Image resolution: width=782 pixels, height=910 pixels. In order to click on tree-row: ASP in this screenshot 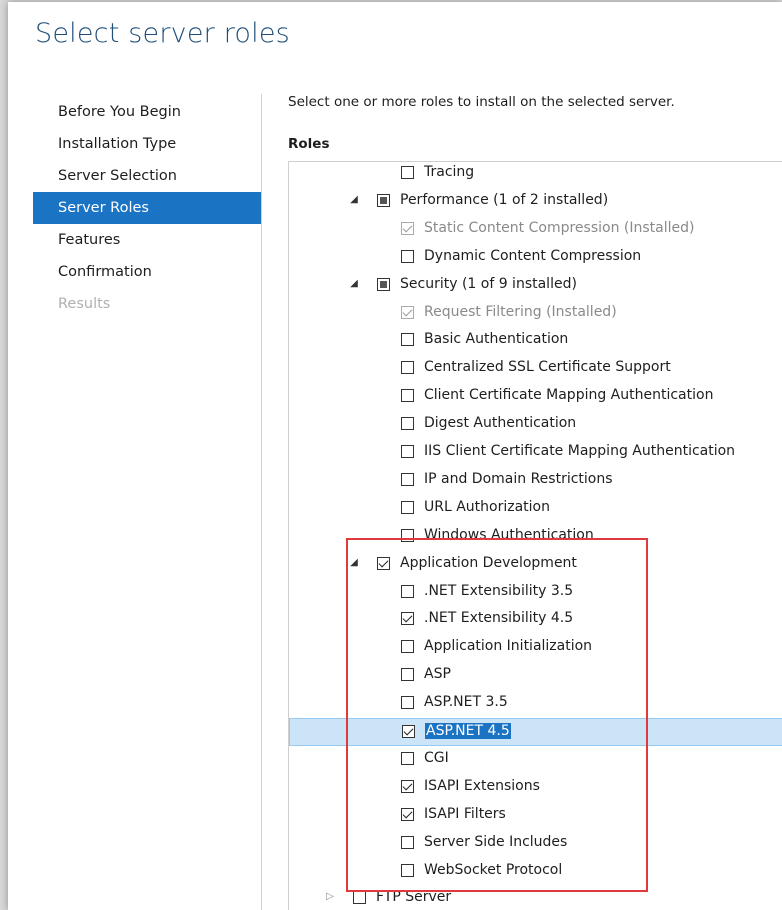, I will do `click(535, 676)`.